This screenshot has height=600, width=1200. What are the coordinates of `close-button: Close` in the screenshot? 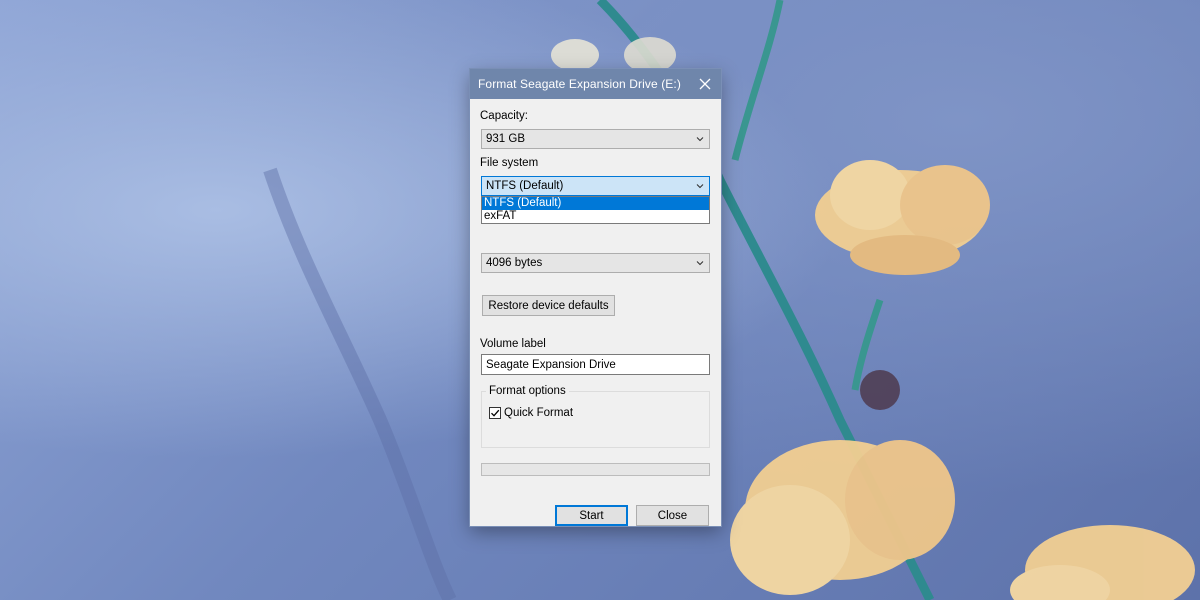 It's located at (672, 515).